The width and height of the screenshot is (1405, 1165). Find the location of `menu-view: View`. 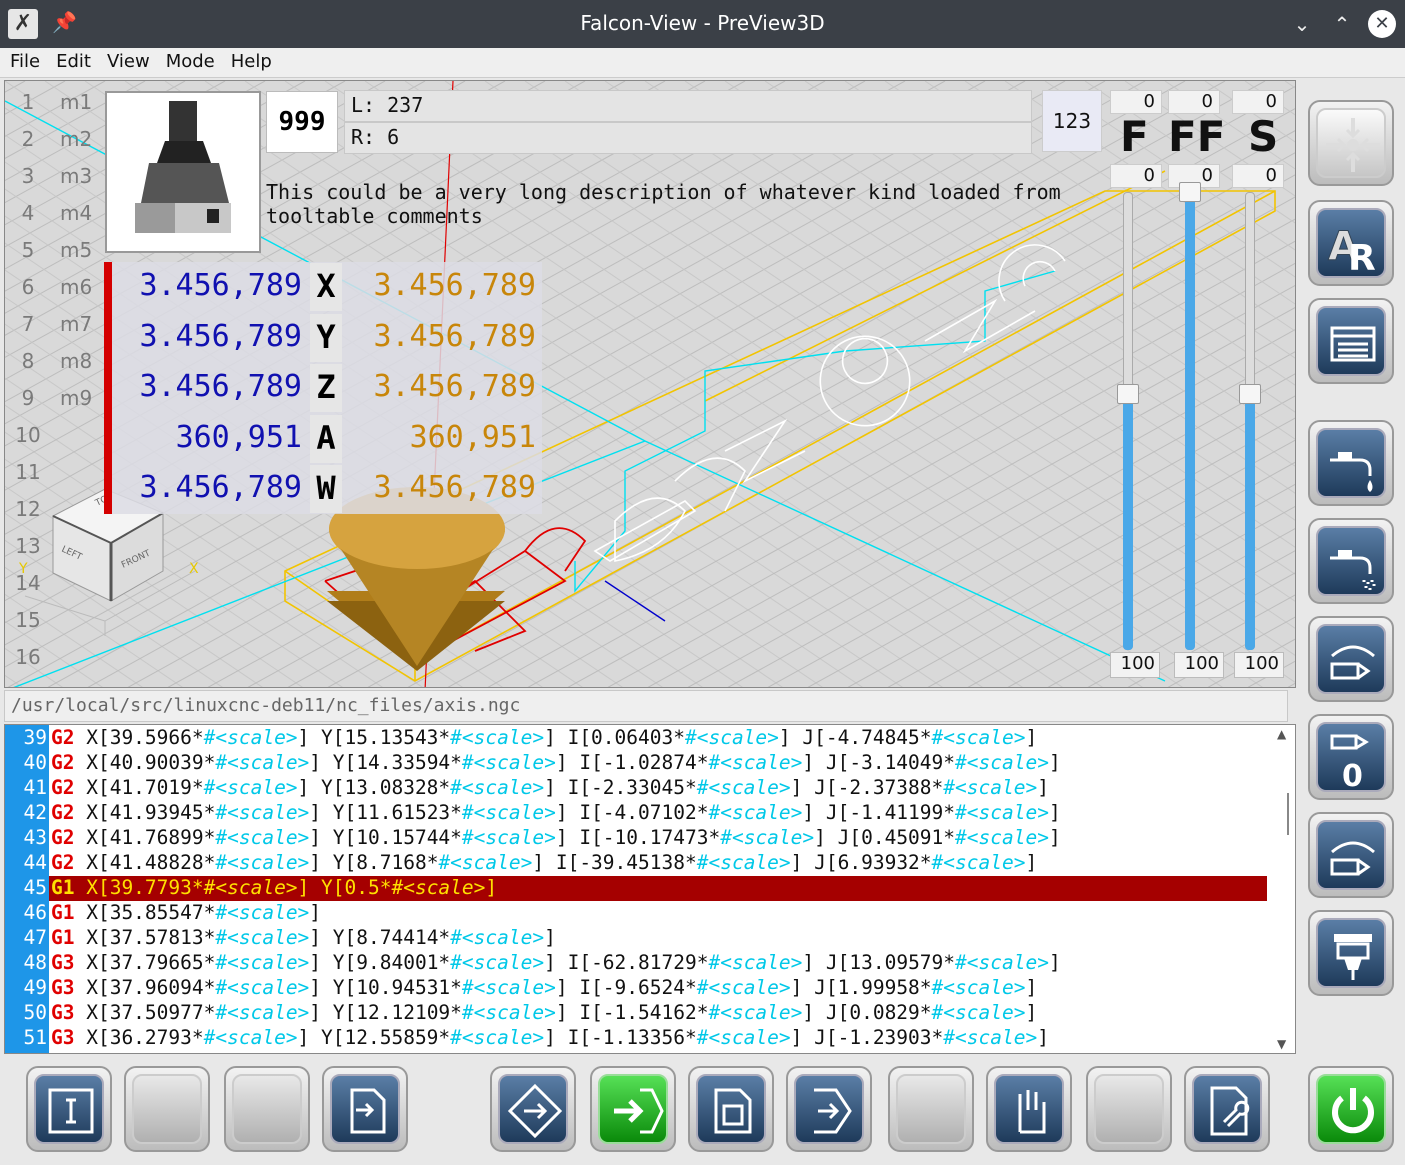

menu-view: View is located at coordinates (126, 60).